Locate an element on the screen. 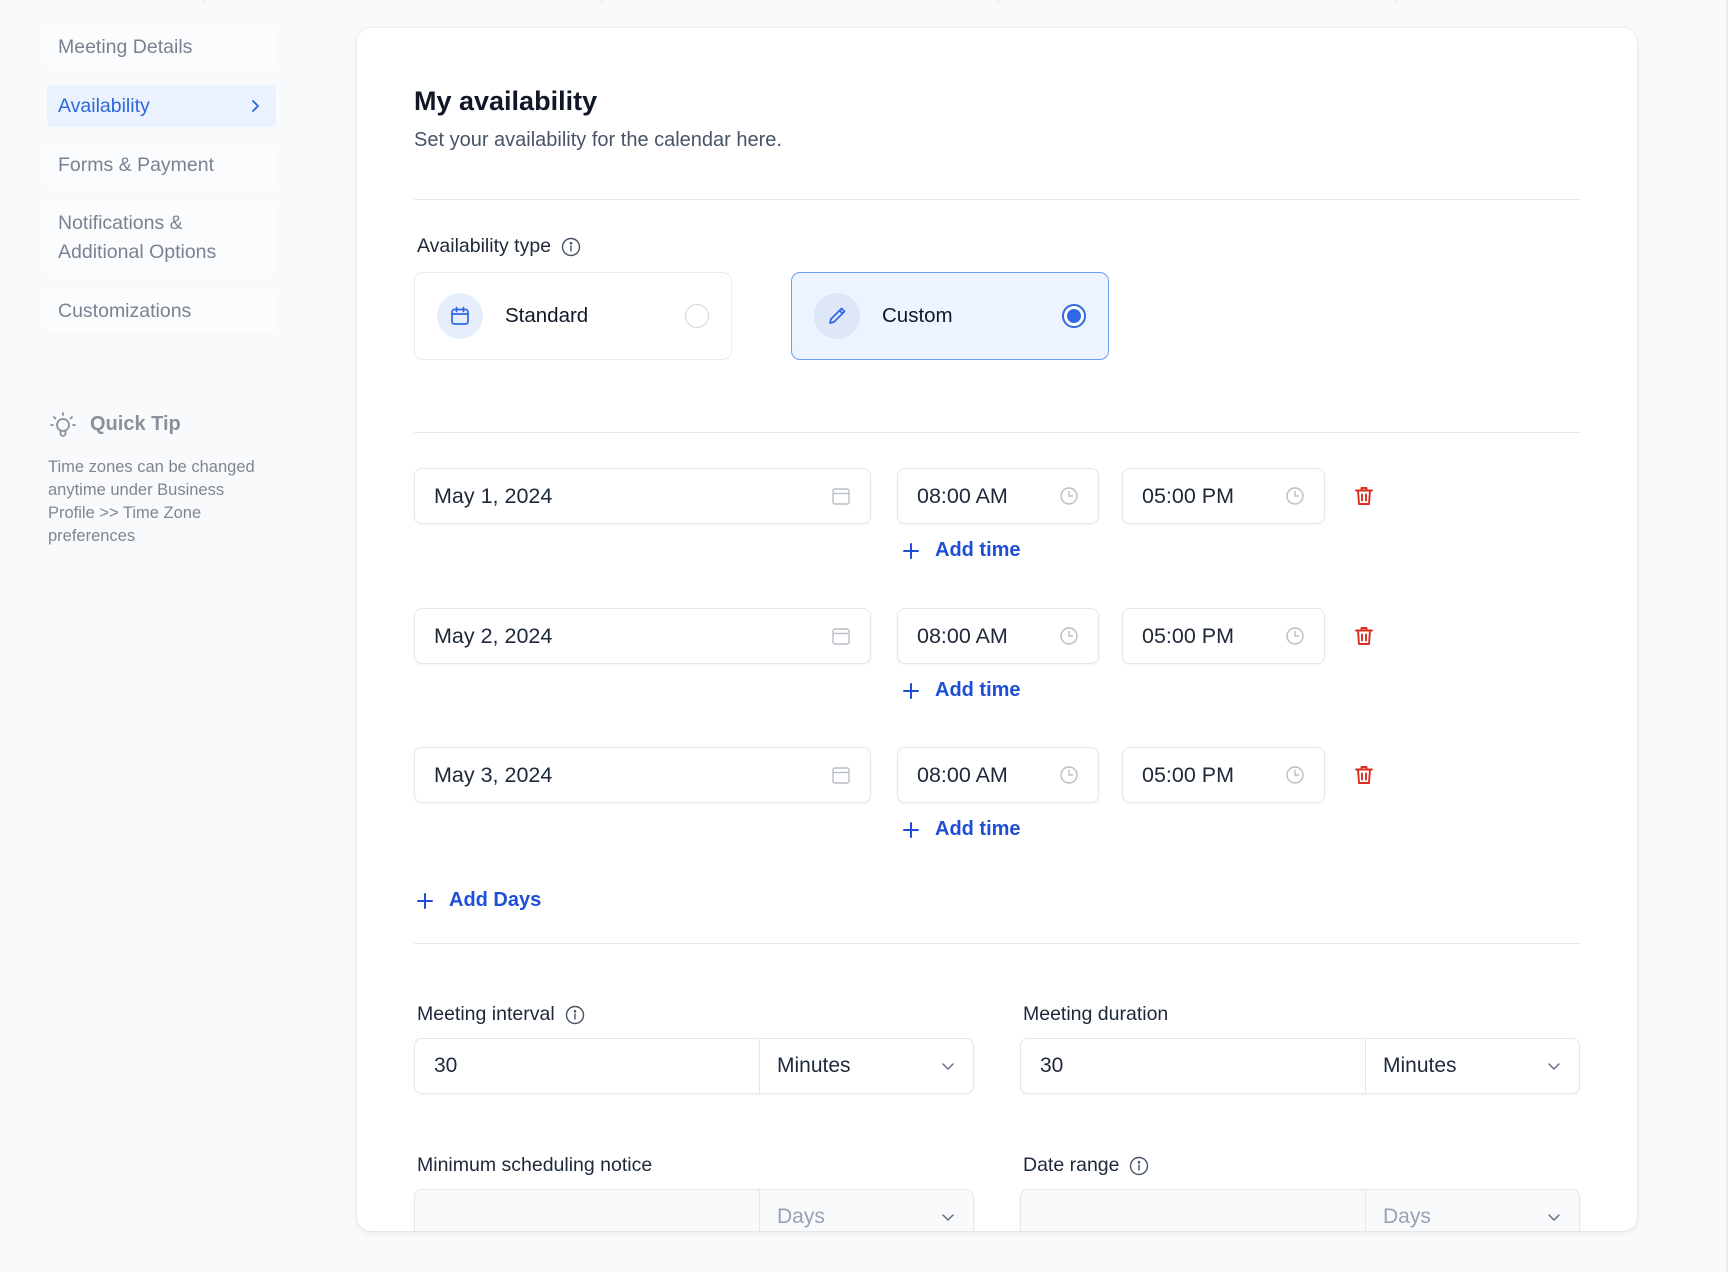  sidebar-item-label: Customizations is located at coordinates (125, 310).